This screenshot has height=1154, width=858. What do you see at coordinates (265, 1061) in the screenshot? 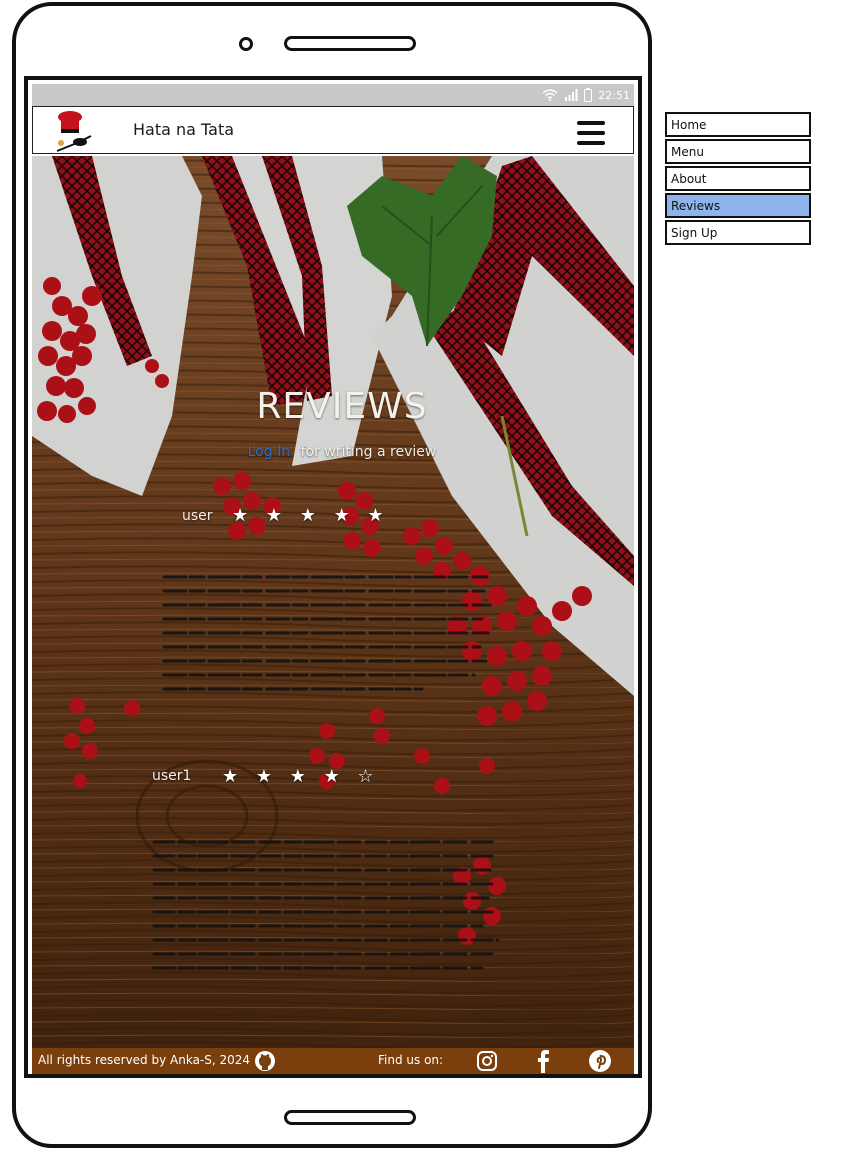
I see `github-icon` at bounding box center [265, 1061].